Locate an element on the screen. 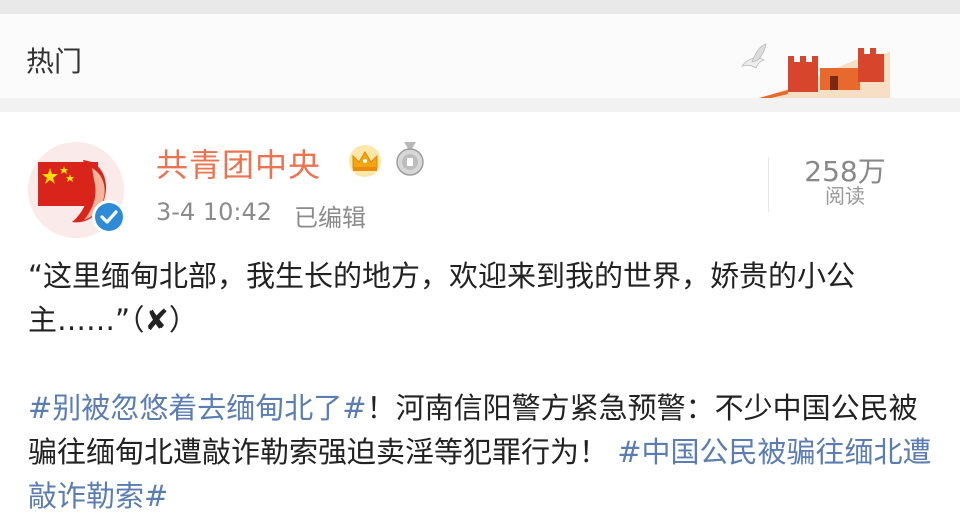 This screenshot has height=518, width=960. read-count-divider is located at coordinates (768, 184).